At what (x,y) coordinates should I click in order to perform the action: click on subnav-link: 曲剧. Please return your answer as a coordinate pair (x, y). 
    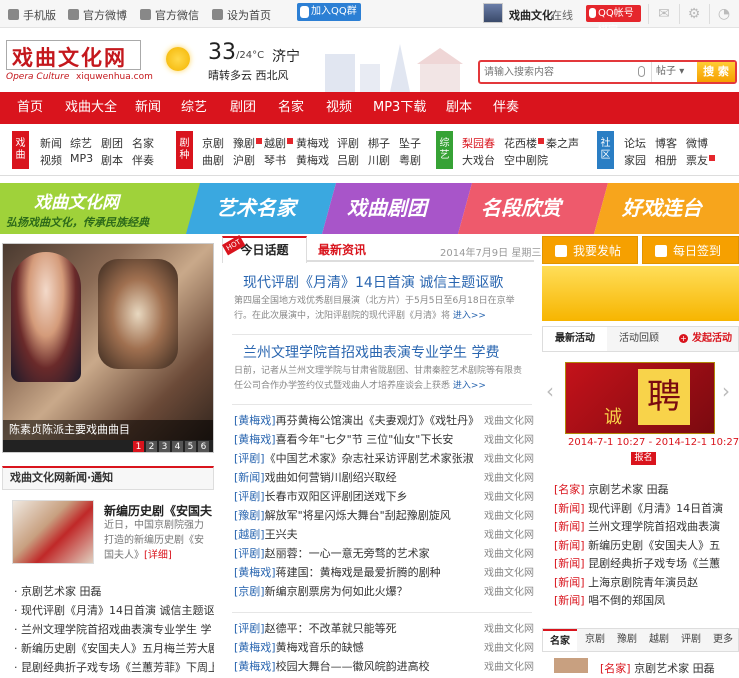
    Looking at the image, I should click on (213, 160).